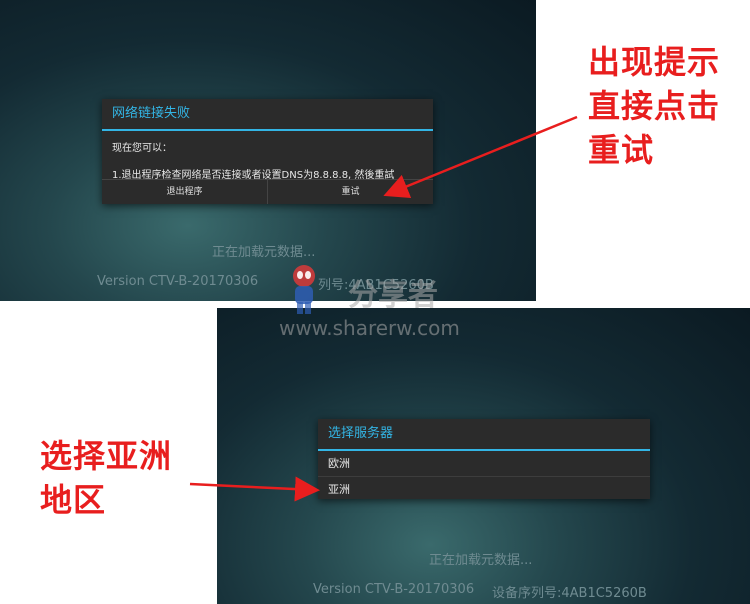 The width and height of the screenshot is (750, 604). Describe the element at coordinates (393, 295) in the screenshot. I see `watermark-brand: 分享者` at that location.